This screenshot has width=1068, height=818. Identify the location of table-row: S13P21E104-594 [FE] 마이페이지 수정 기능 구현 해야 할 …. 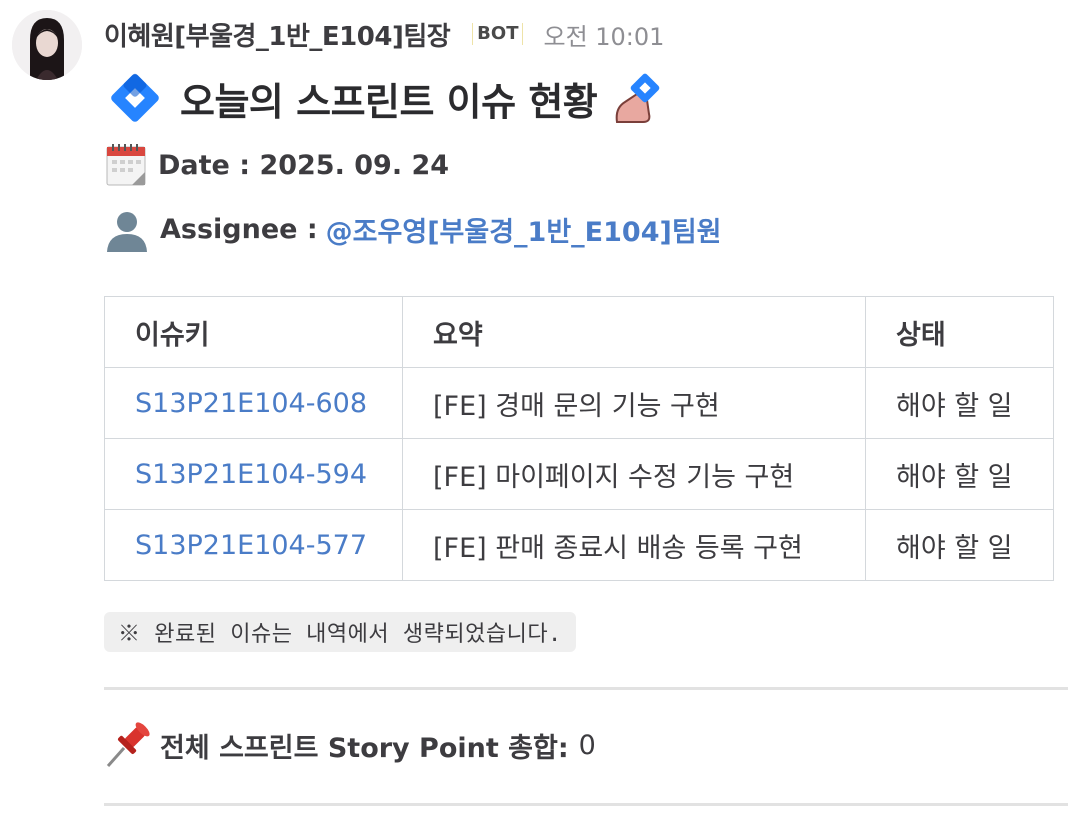
(579, 474).